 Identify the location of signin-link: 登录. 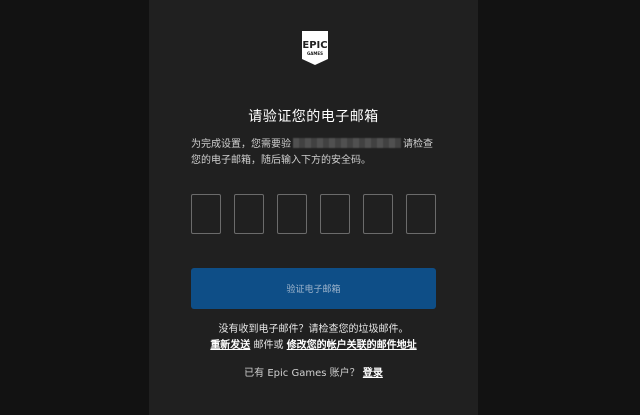
(373, 373).